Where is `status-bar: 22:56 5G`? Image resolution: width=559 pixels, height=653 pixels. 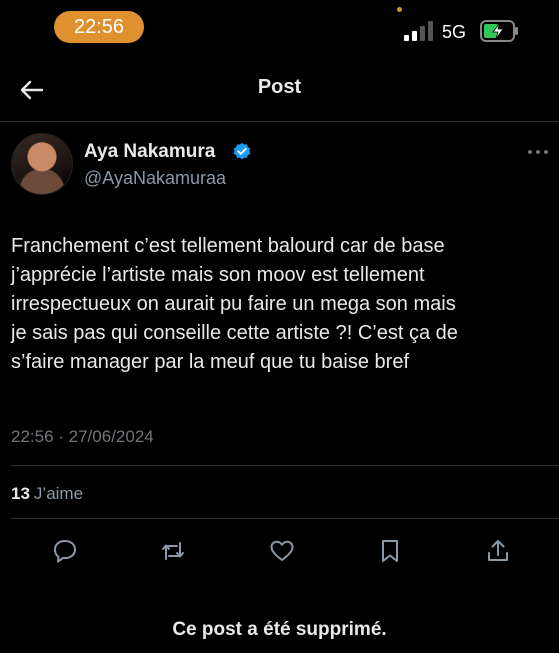 status-bar: 22:56 5G is located at coordinates (279, 28).